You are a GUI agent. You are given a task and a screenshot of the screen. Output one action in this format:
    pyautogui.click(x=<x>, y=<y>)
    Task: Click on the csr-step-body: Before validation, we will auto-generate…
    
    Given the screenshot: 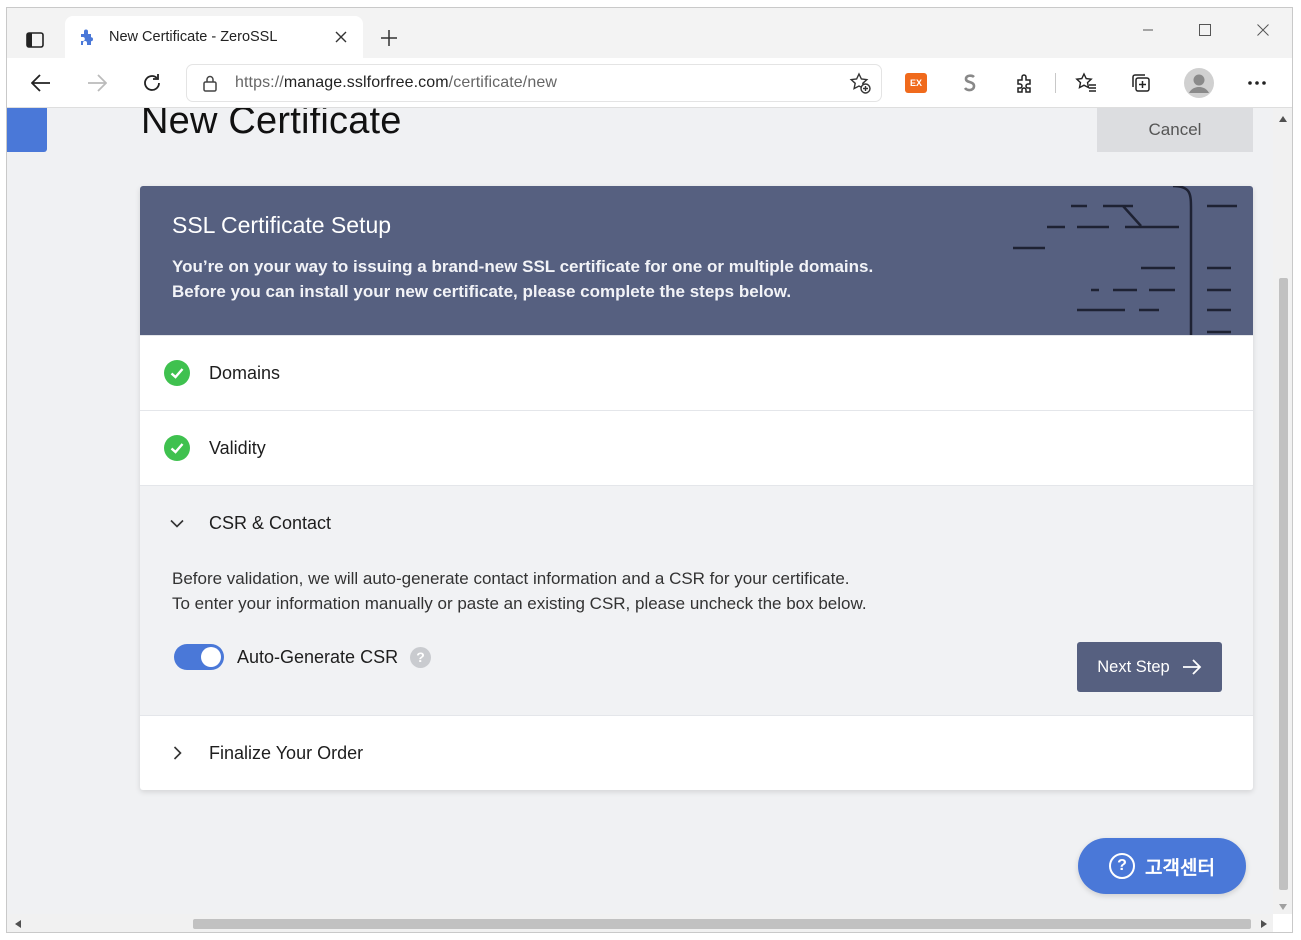 What is the action you would take?
    pyautogui.click(x=696, y=637)
    